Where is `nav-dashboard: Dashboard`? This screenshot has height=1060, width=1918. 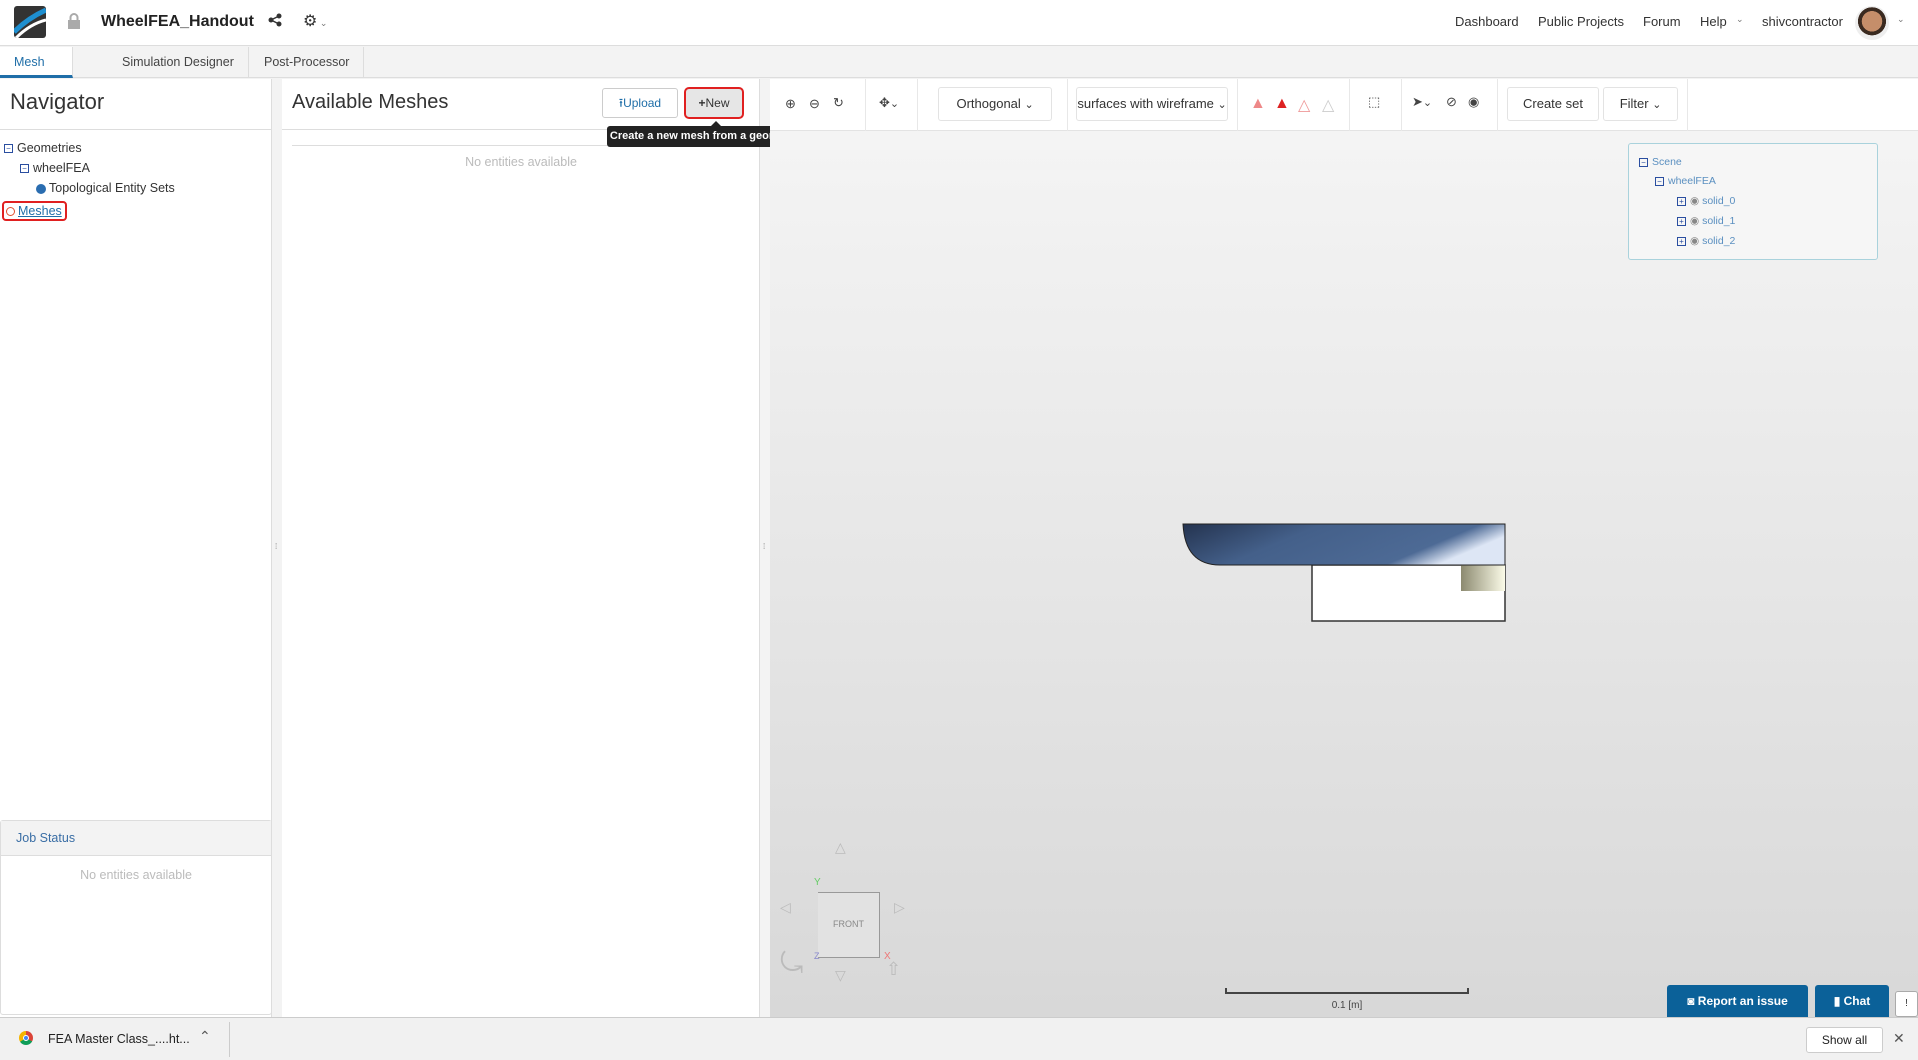
nav-dashboard: Dashboard is located at coordinates (1487, 21).